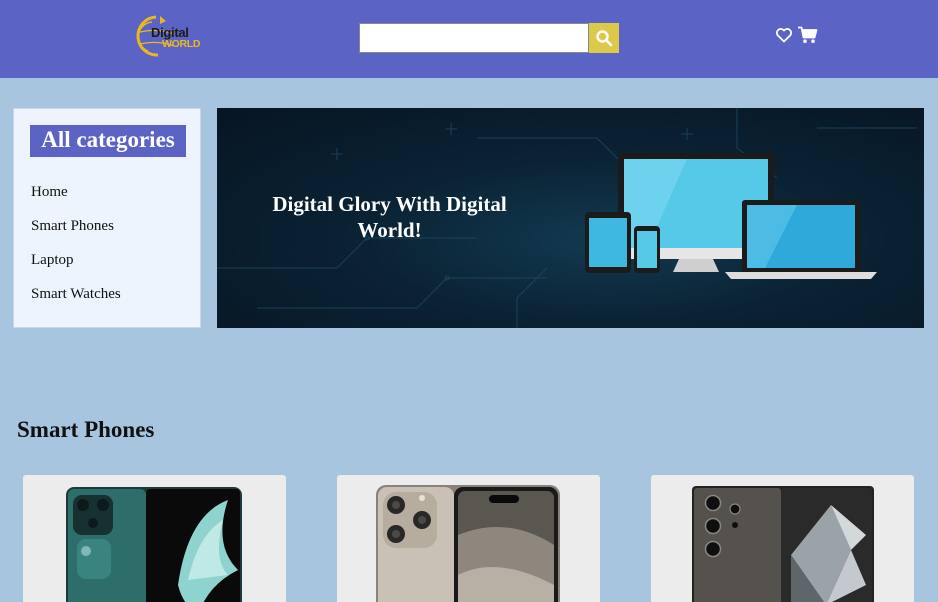  What do you see at coordinates (86, 429) in the screenshot?
I see `section-title-smart-phones: Smart Phones` at bounding box center [86, 429].